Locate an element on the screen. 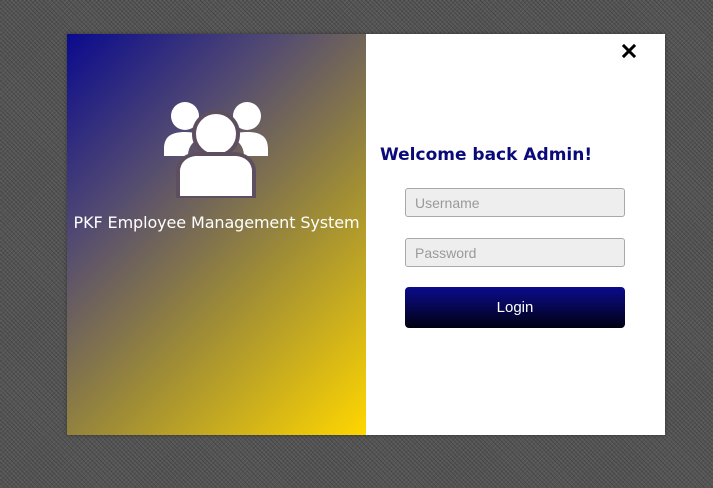 Image resolution: width=713 pixels, height=488 pixels. welcome-heading: Welcome back Admin! is located at coordinates (486, 155).